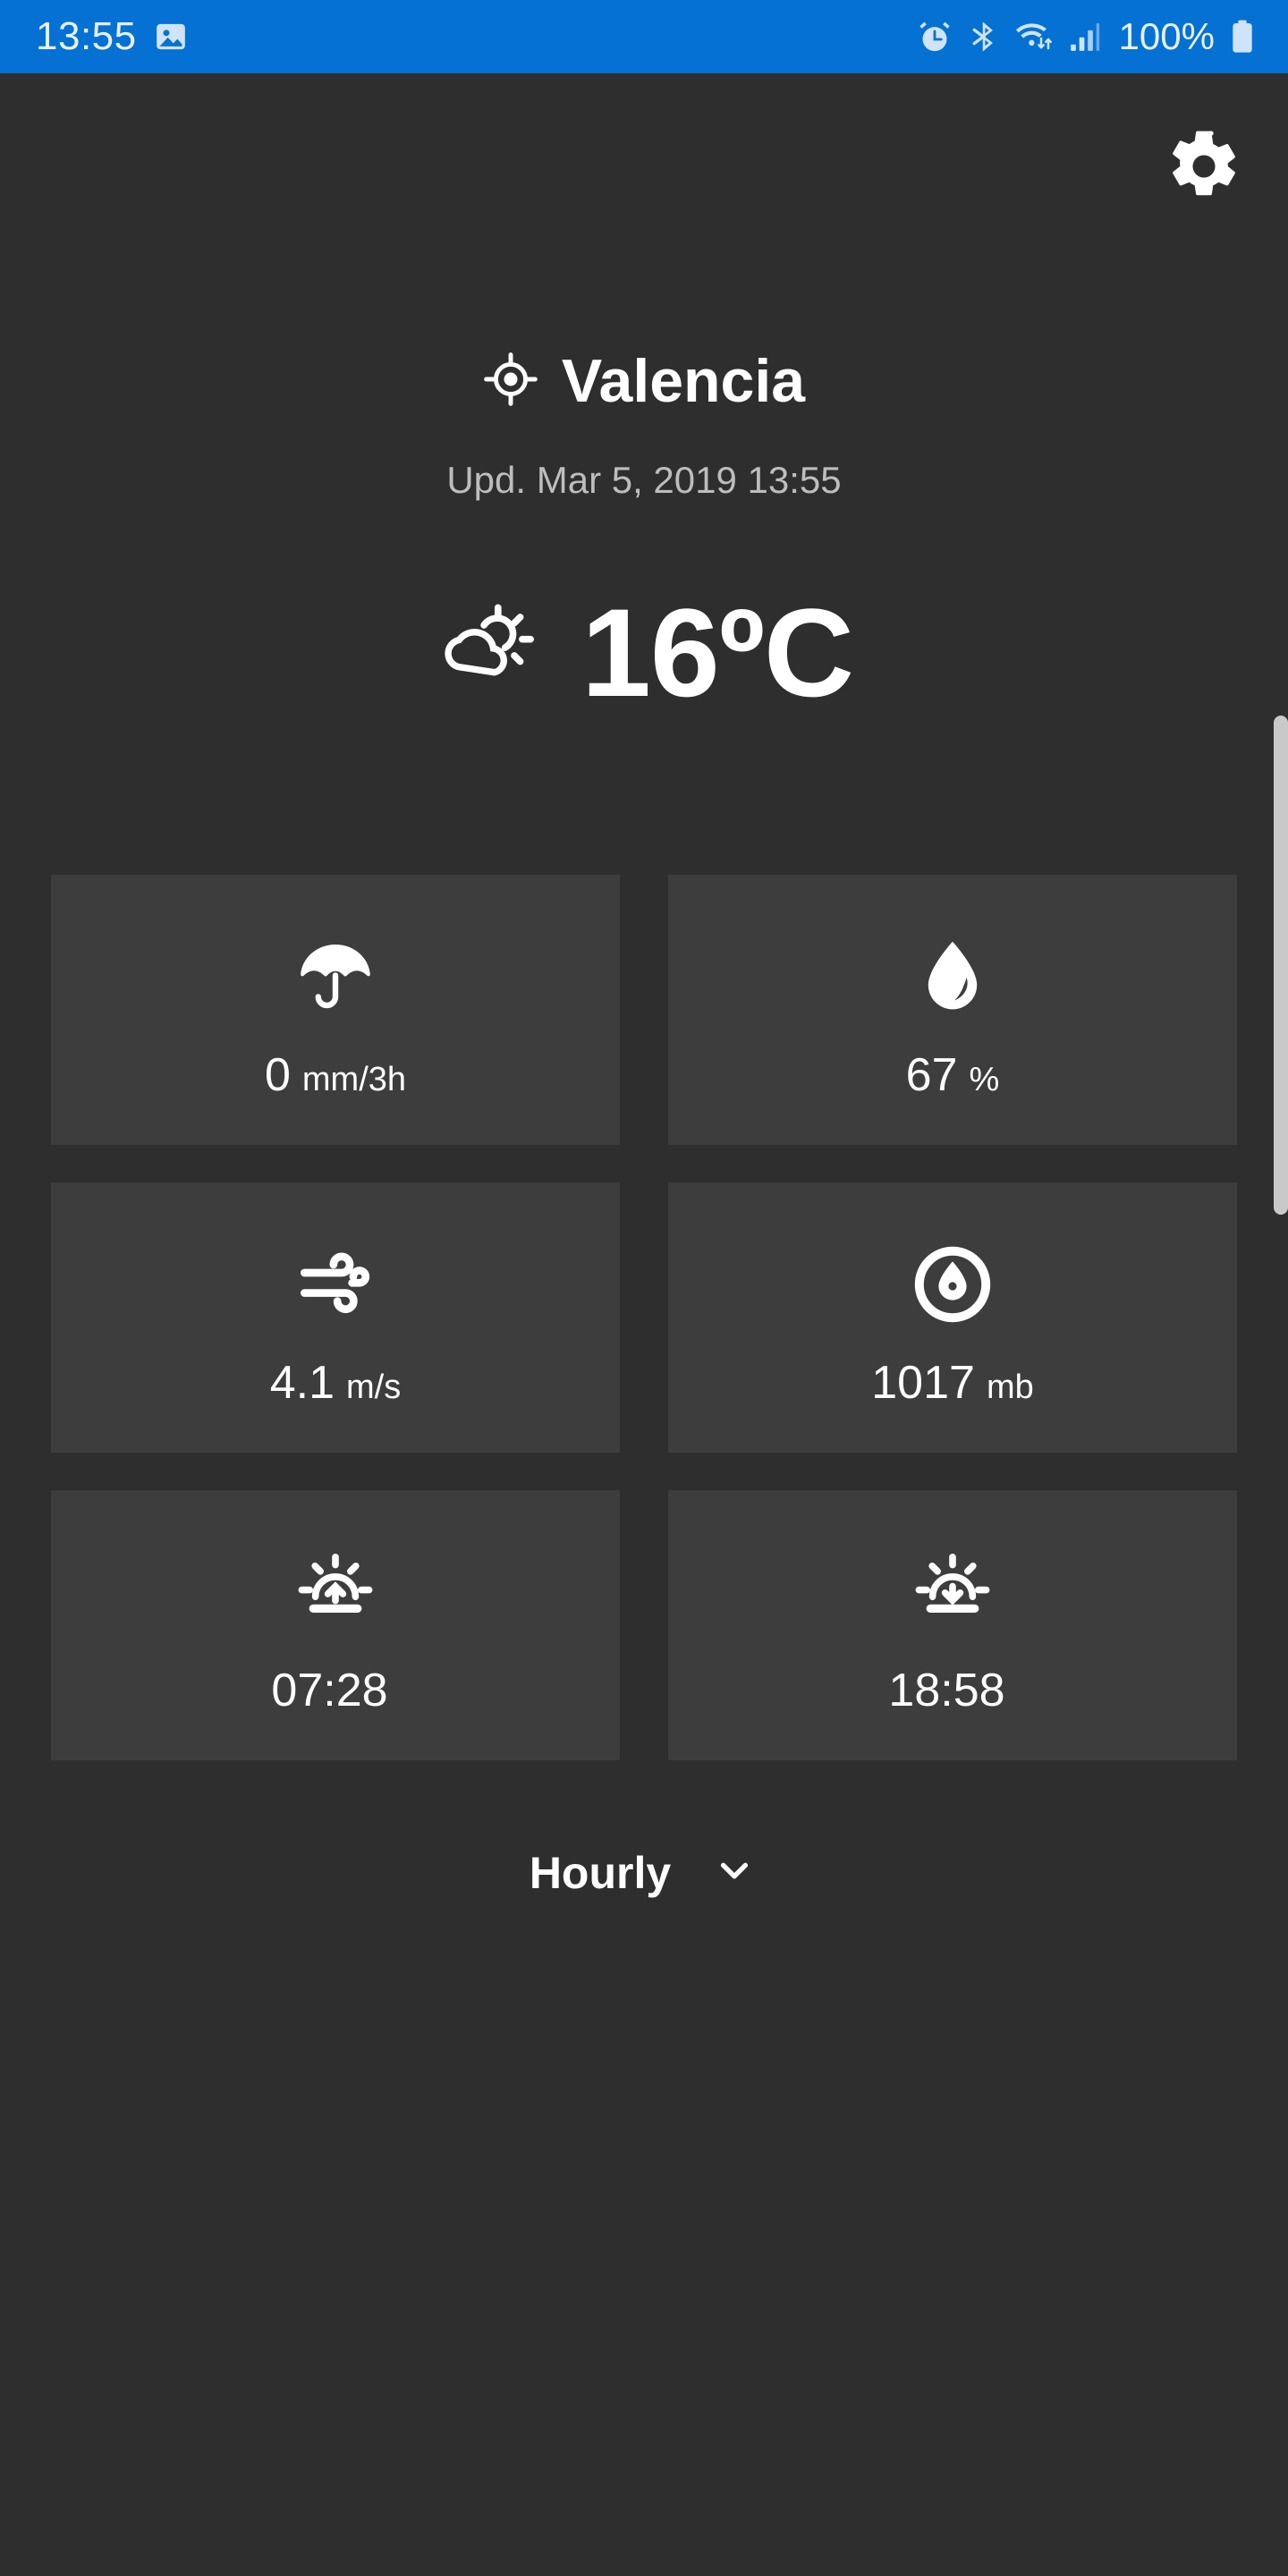 The image size is (1288, 2576). Describe the element at coordinates (354, 1079) in the screenshot. I see `precipitation-unit: mm/3h` at that location.